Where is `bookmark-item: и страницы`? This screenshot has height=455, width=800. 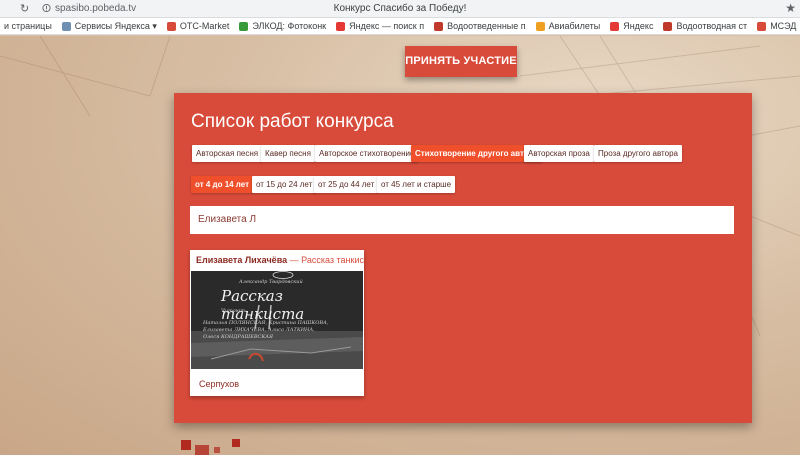
bookmark-item: и страницы is located at coordinates (29, 26).